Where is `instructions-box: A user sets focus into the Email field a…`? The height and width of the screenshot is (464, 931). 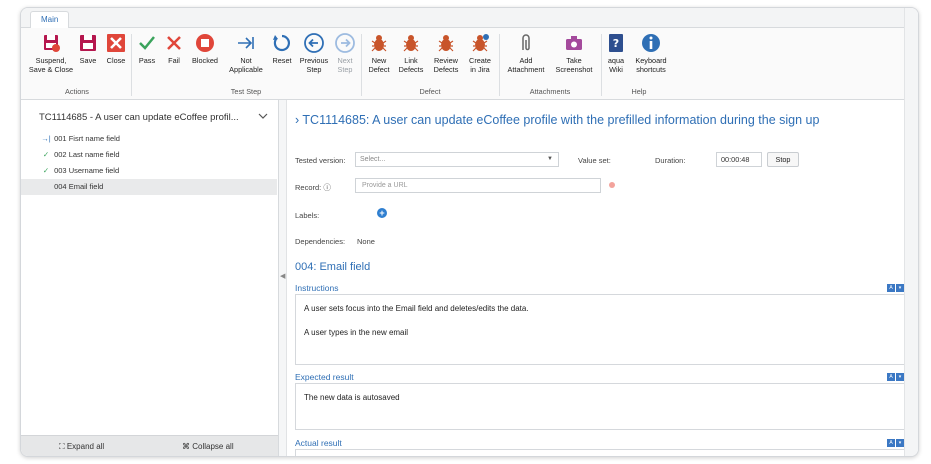
instructions-box: A user sets focus into the Email field a… is located at coordinates (600, 329).